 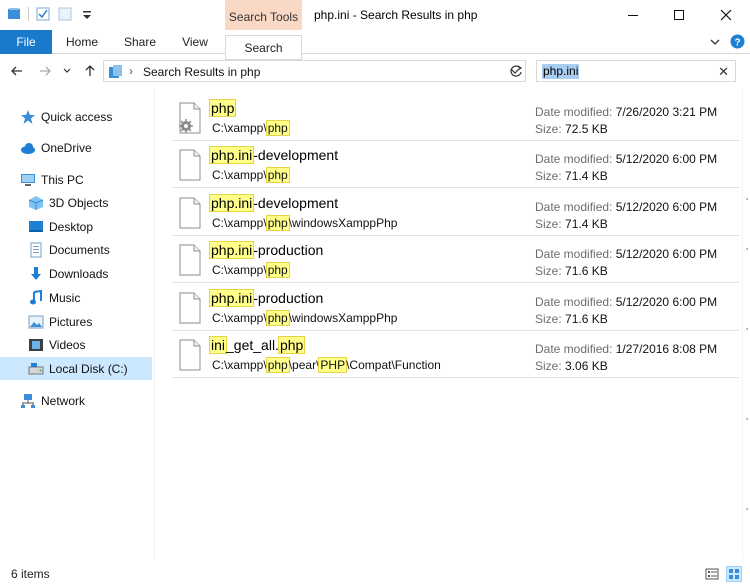 I want to click on sidebar-item-label: This PC, so click(x=62, y=179).